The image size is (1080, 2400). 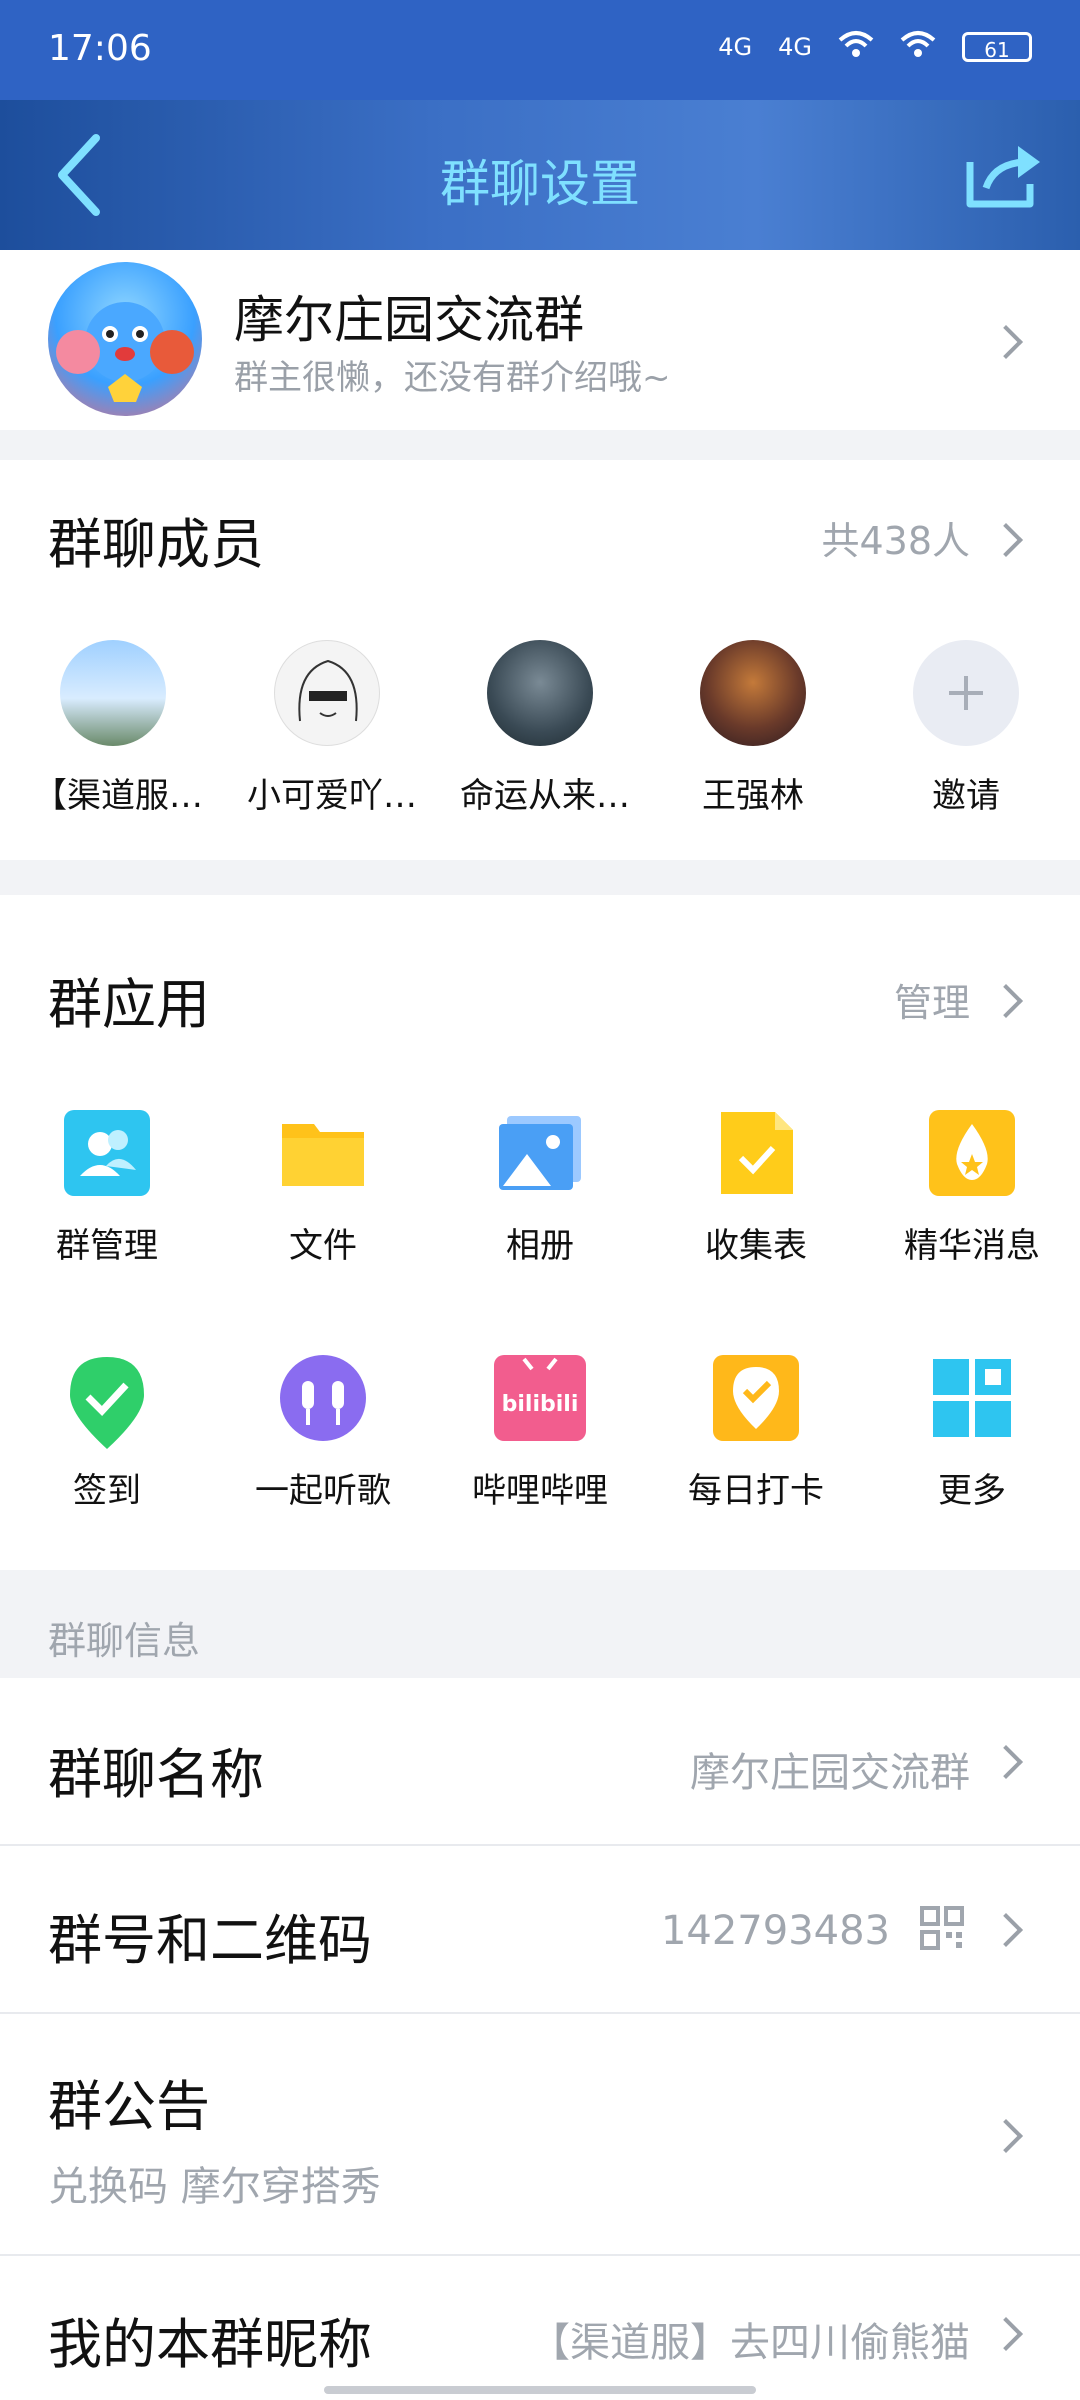 What do you see at coordinates (156, 544) in the screenshot?
I see `members-title: 群聊成员` at bounding box center [156, 544].